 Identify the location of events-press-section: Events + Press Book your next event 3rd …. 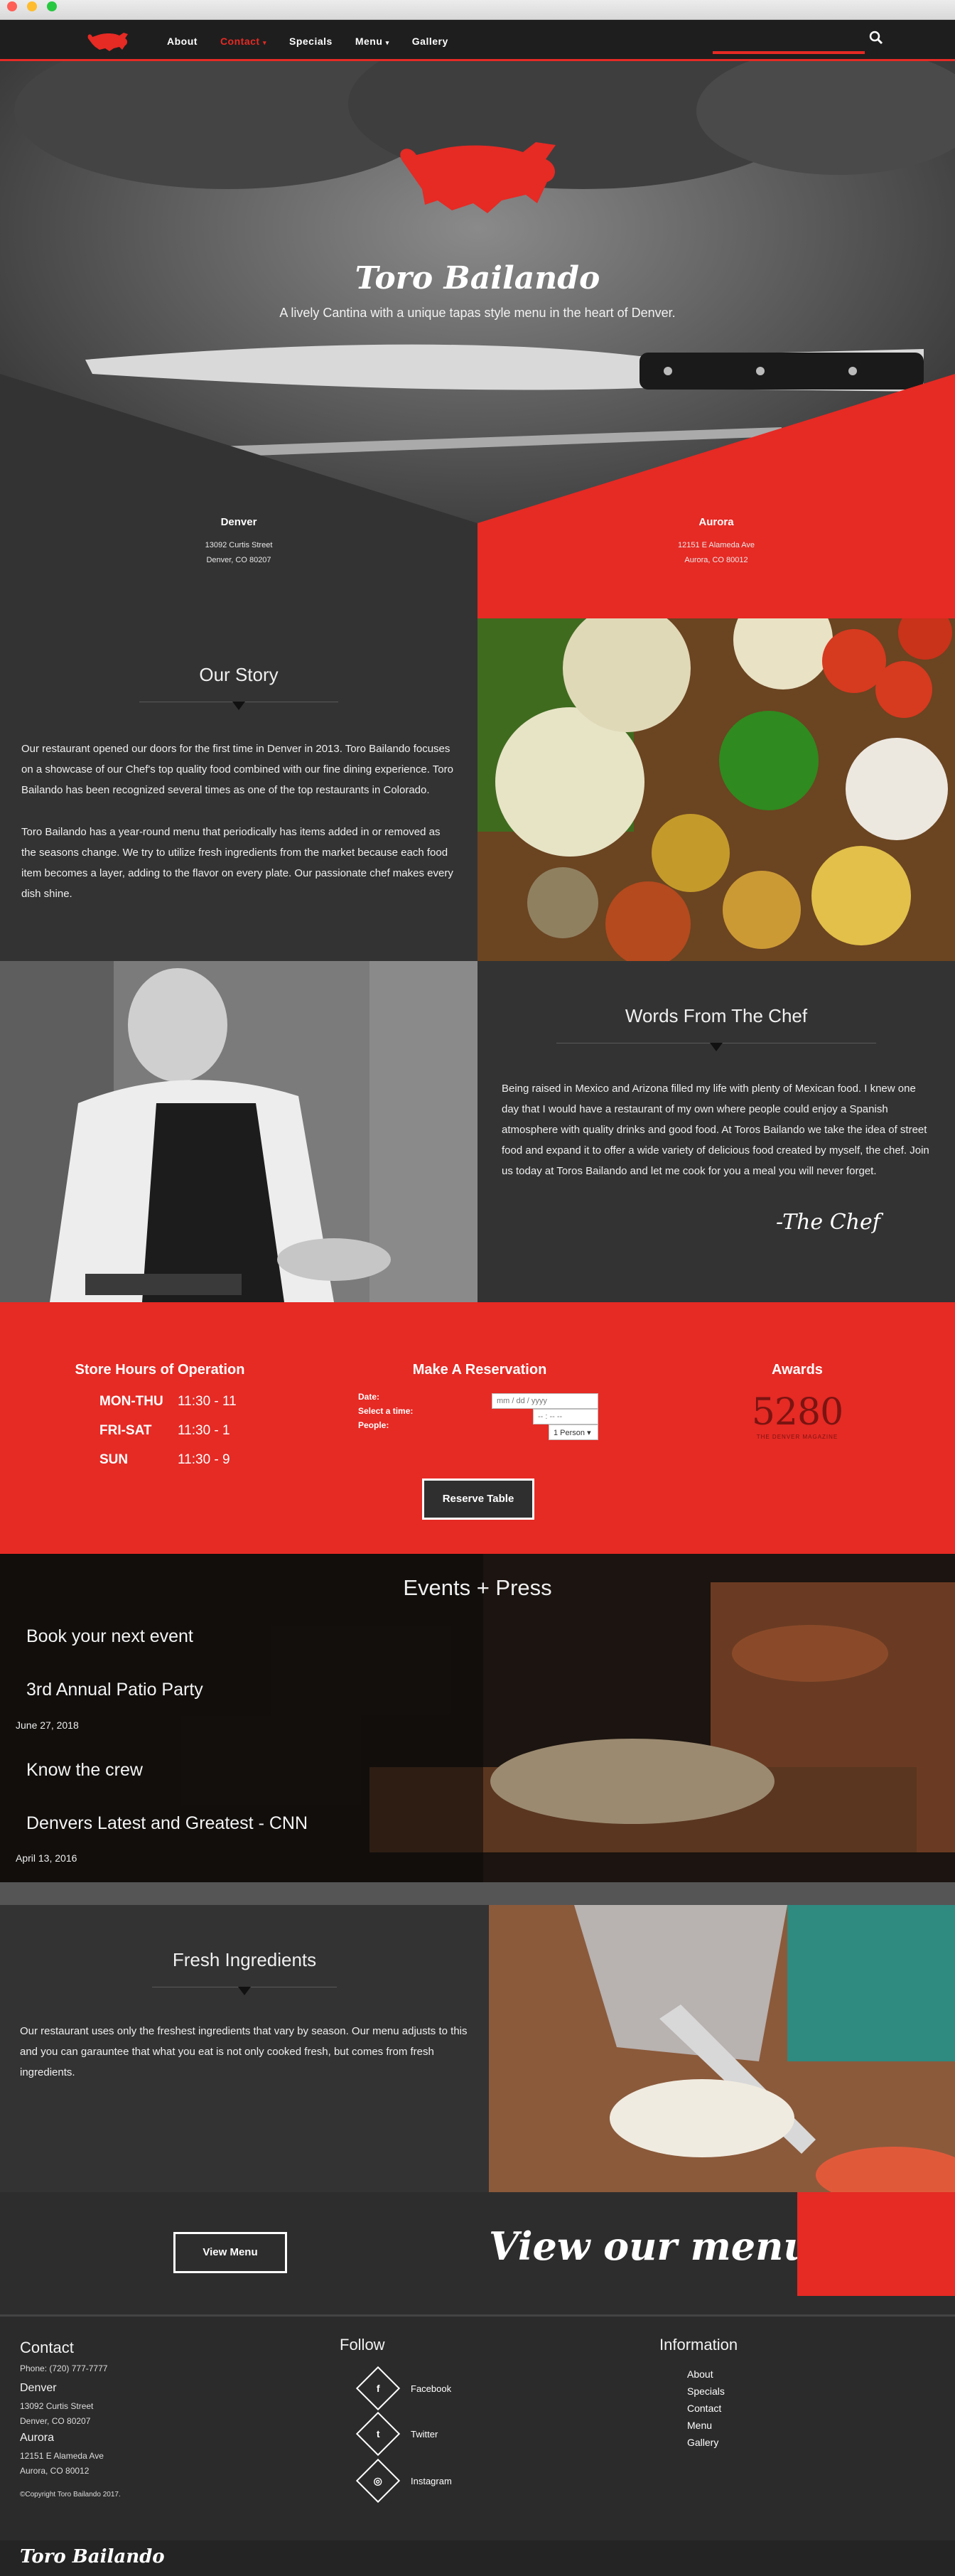
(477, 1718).